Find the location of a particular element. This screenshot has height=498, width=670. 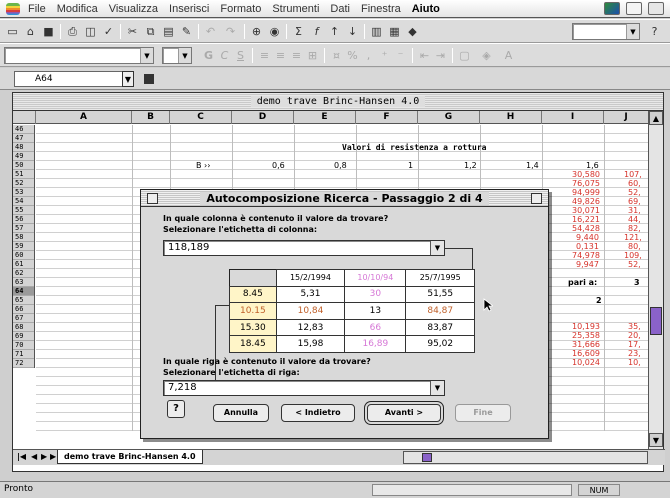

hyperlink-icon: ⊕ is located at coordinates (256, 31).